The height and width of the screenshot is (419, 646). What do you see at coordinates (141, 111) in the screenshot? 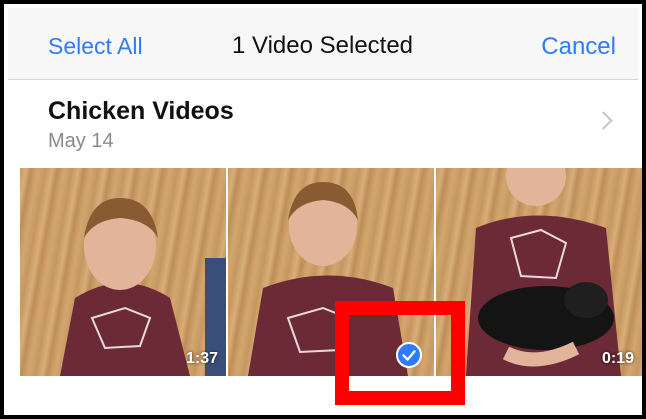
I see `album-title: Chicken Videos` at bounding box center [141, 111].